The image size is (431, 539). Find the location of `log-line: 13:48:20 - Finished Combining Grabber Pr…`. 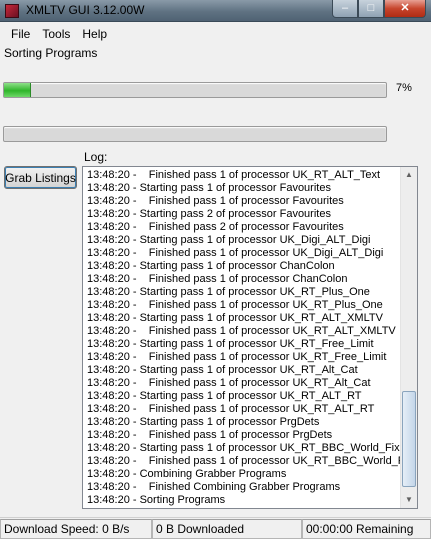

log-line: 13:48:20 - Finished Combining Grabber Pr… is located at coordinates (214, 487).